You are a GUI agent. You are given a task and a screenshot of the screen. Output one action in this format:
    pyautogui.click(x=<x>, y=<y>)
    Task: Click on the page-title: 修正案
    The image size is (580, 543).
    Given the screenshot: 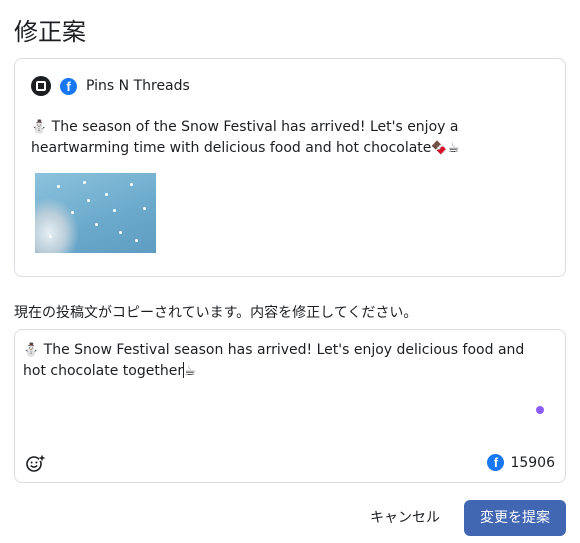 What is the action you would take?
    pyautogui.click(x=50, y=32)
    